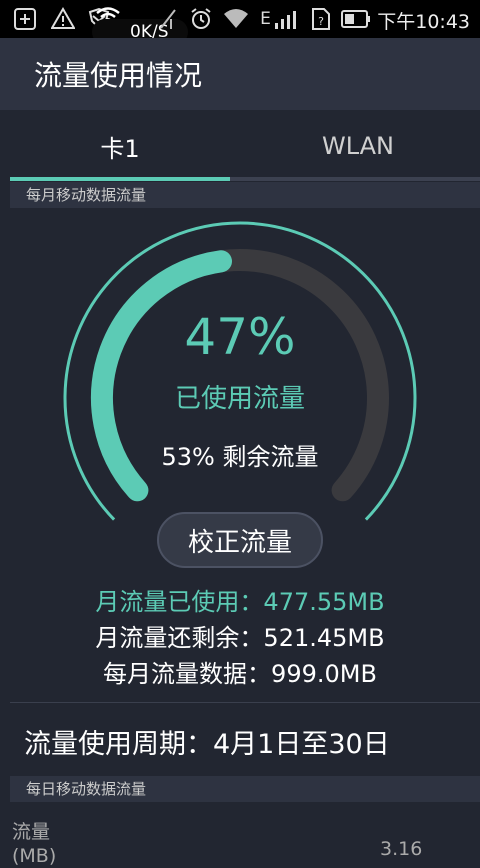 This screenshot has width=480, height=868. Describe the element at coordinates (207, 744) in the screenshot. I see `usage-cycle: 流量使用周期：4月1日至30日` at that location.